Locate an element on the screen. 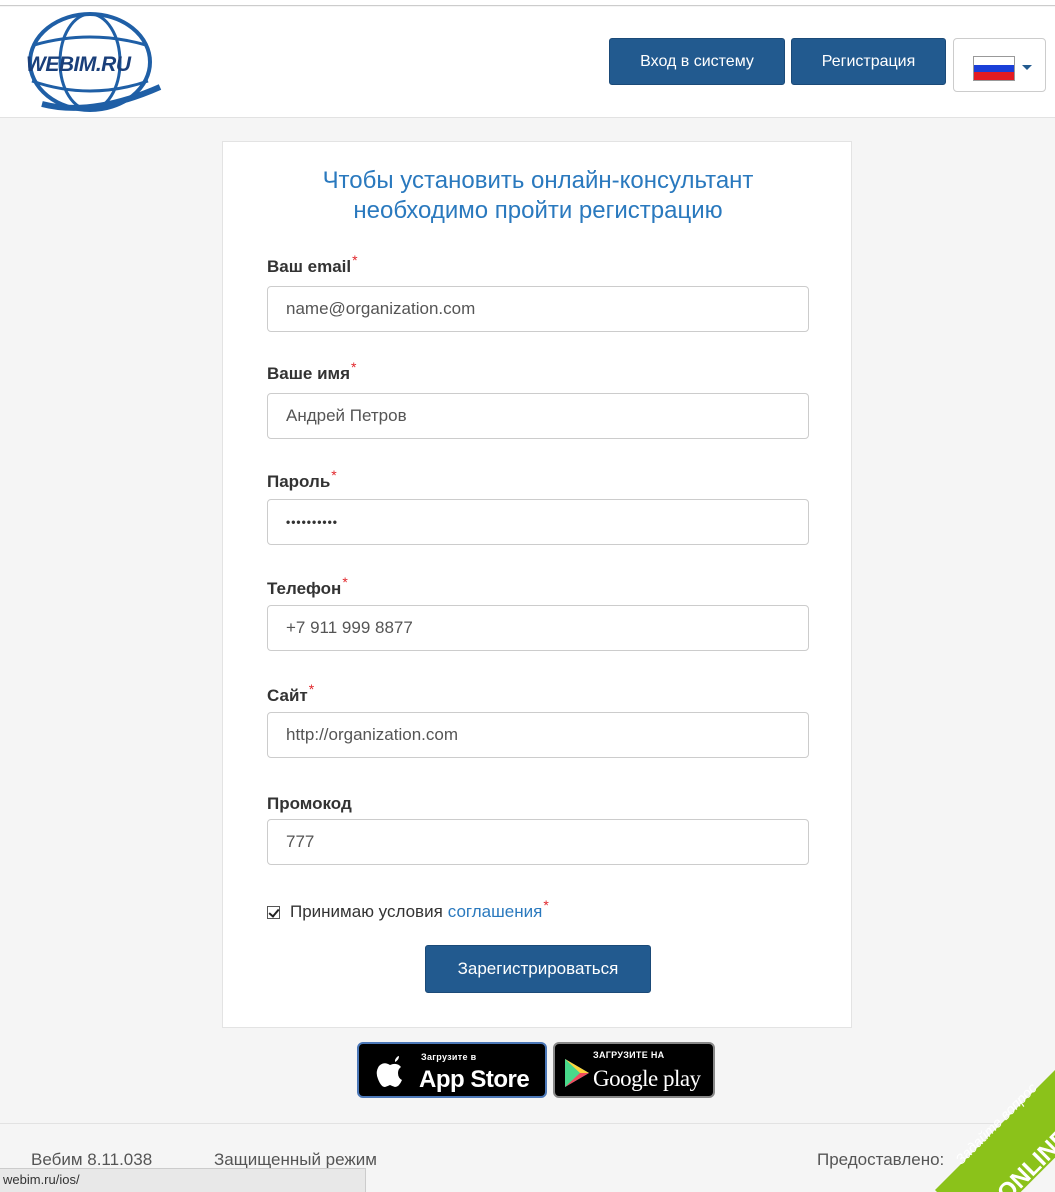 The height and width of the screenshot is (1192, 1055). phone-field: +7 911 999 8877 is located at coordinates (538, 628).